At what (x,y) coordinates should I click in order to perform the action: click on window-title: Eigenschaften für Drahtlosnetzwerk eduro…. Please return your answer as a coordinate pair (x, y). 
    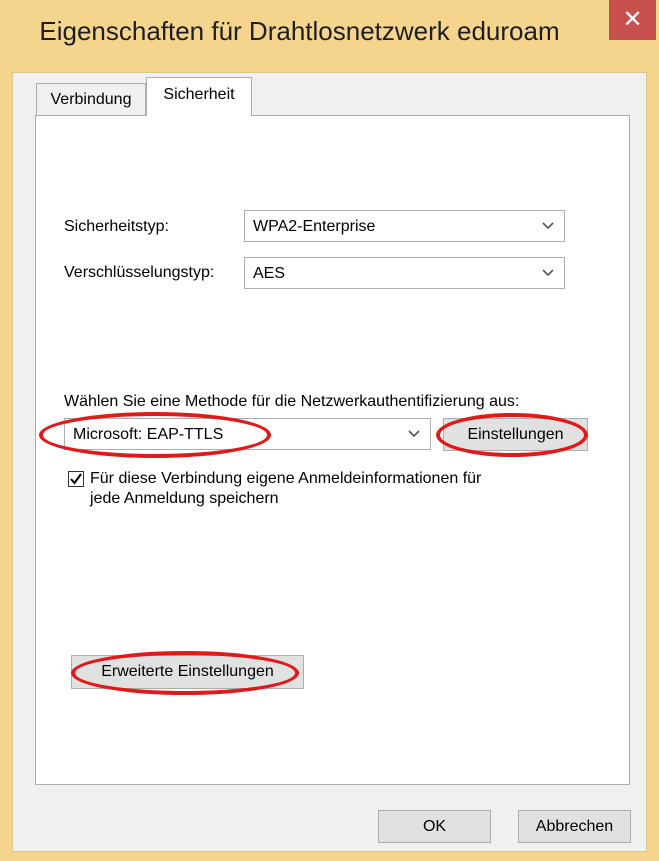
    Looking at the image, I should click on (299, 31).